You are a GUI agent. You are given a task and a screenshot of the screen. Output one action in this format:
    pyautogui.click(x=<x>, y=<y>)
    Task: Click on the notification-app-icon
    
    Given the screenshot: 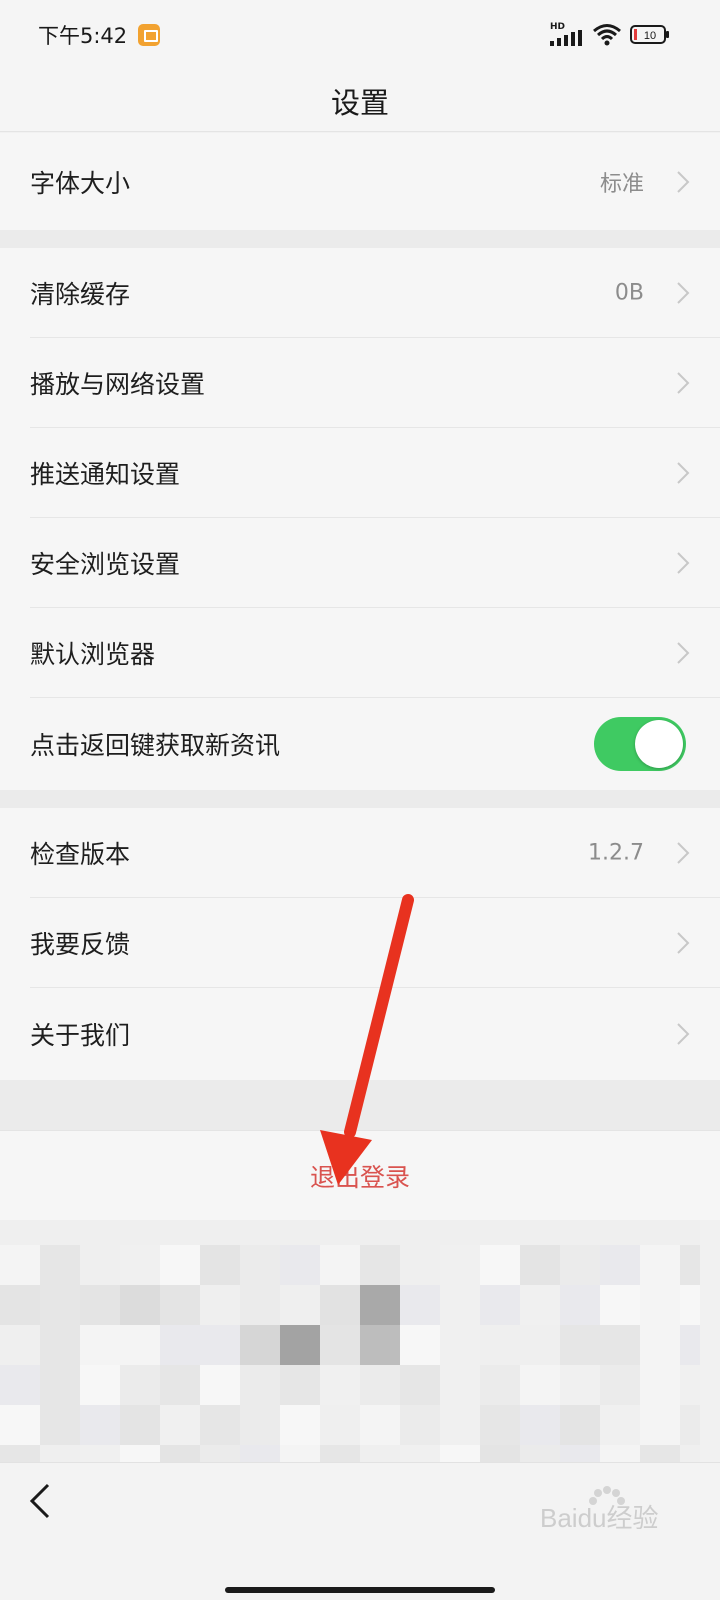 What is the action you would take?
    pyautogui.click(x=149, y=35)
    